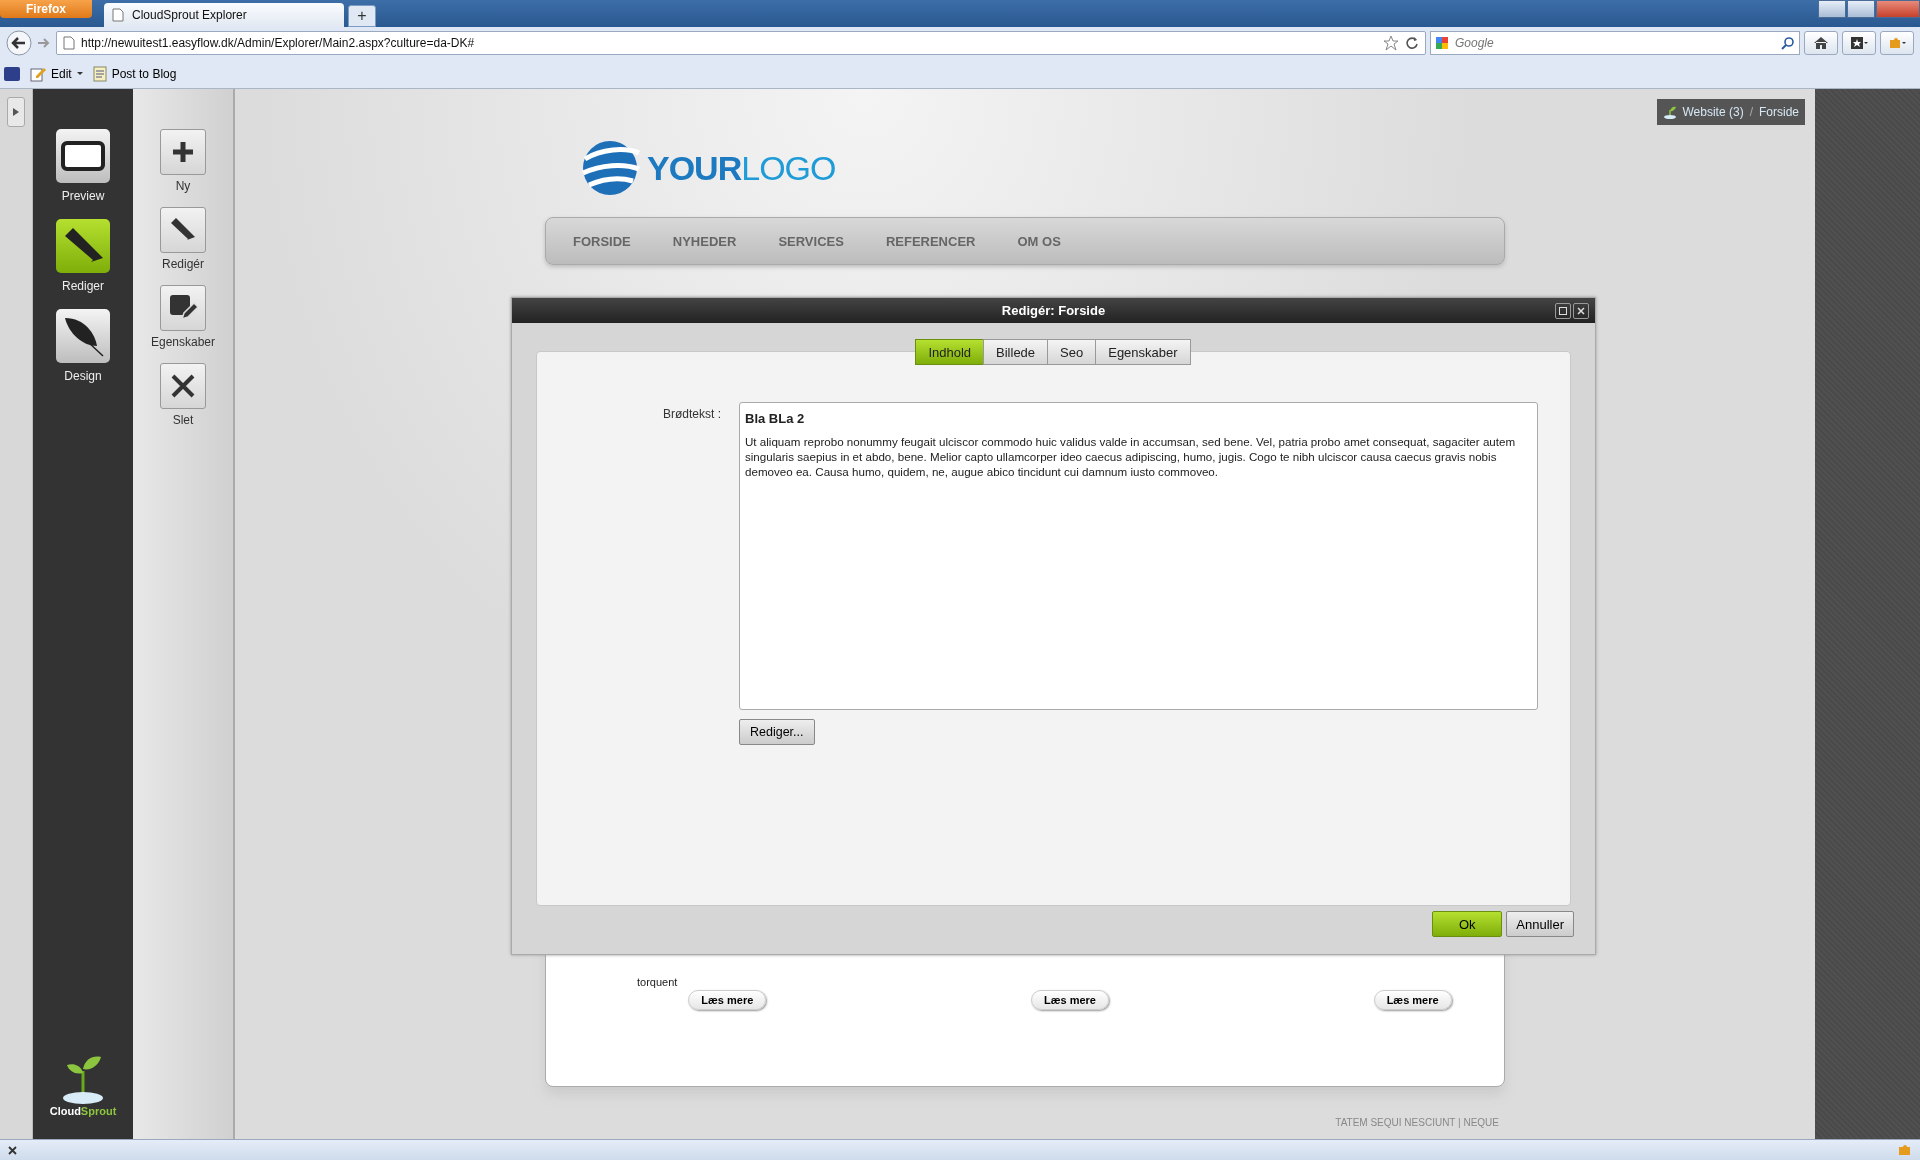 The width and height of the screenshot is (1920, 1160). What do you see at coordinates (741, 43) in the screenshot?
I see `address-bar: http://newuitest1.easyflow.dk/Admin/Explorer/Main2.aspx?culture=da-DK#` at bounding box center [741, 43].